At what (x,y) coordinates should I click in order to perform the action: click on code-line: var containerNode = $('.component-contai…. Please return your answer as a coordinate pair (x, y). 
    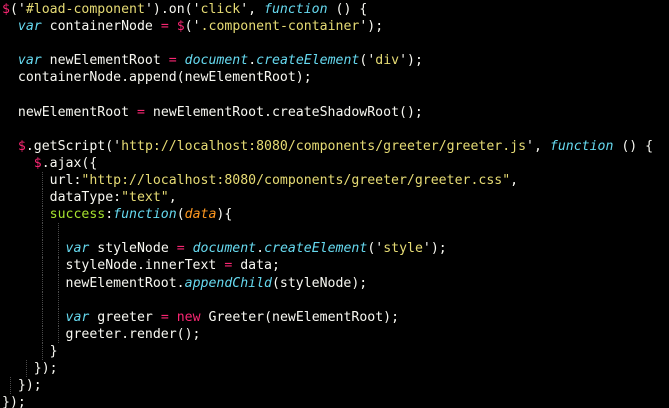
    Looking at the image, I should click on (327, 26).